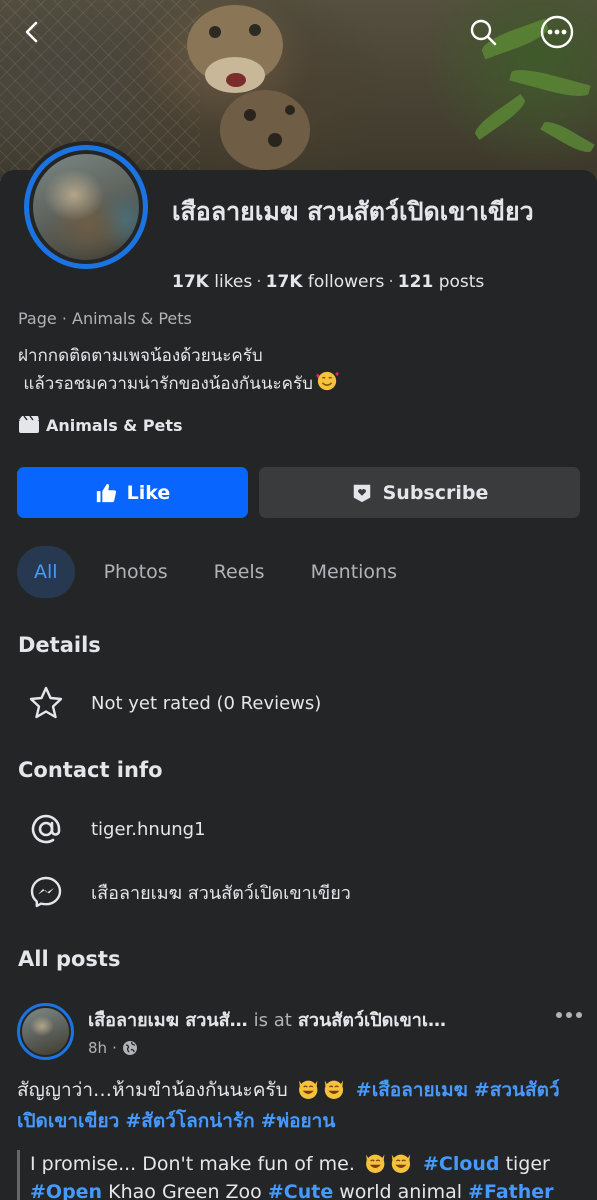 This screenshot has width=597, height=1200. I want to click on hashtag: #พ่อยาน, so click(298, 1121).